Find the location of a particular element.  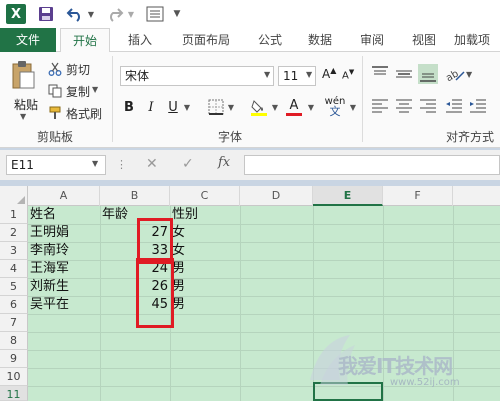

cut-label: 剪切 is located at coordinates (78, 69).